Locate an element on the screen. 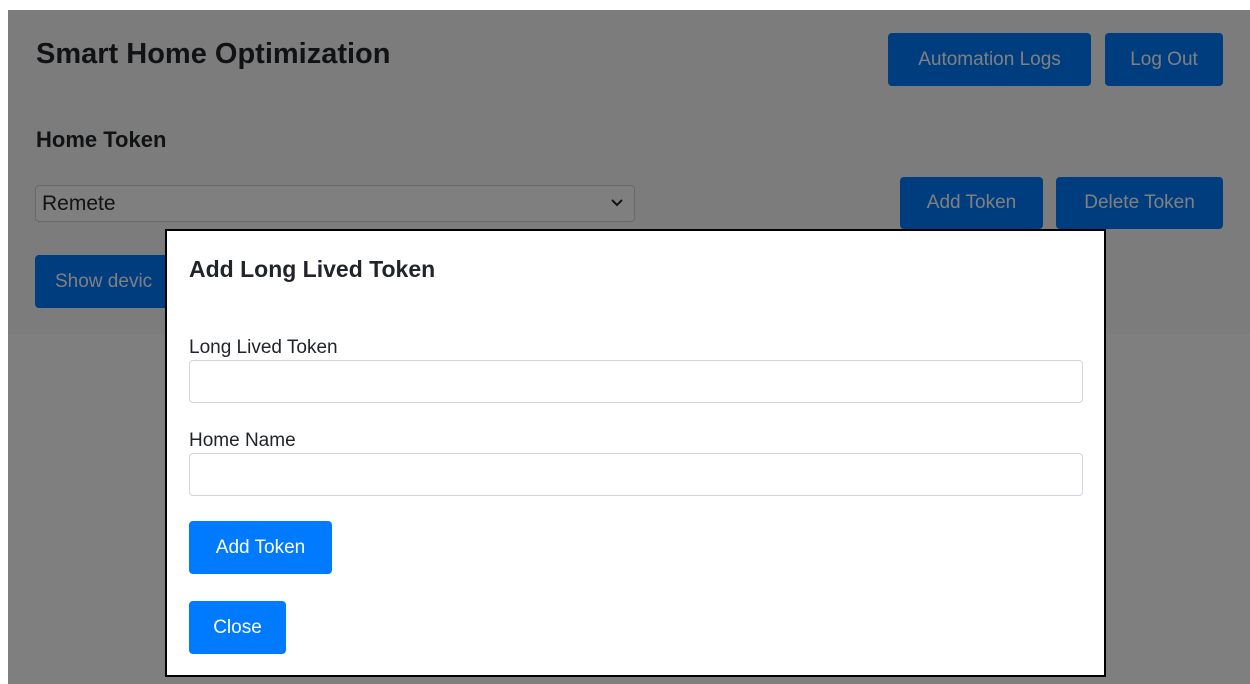  modal-add-token-button: Add Token is located at coordinates (260, 547).